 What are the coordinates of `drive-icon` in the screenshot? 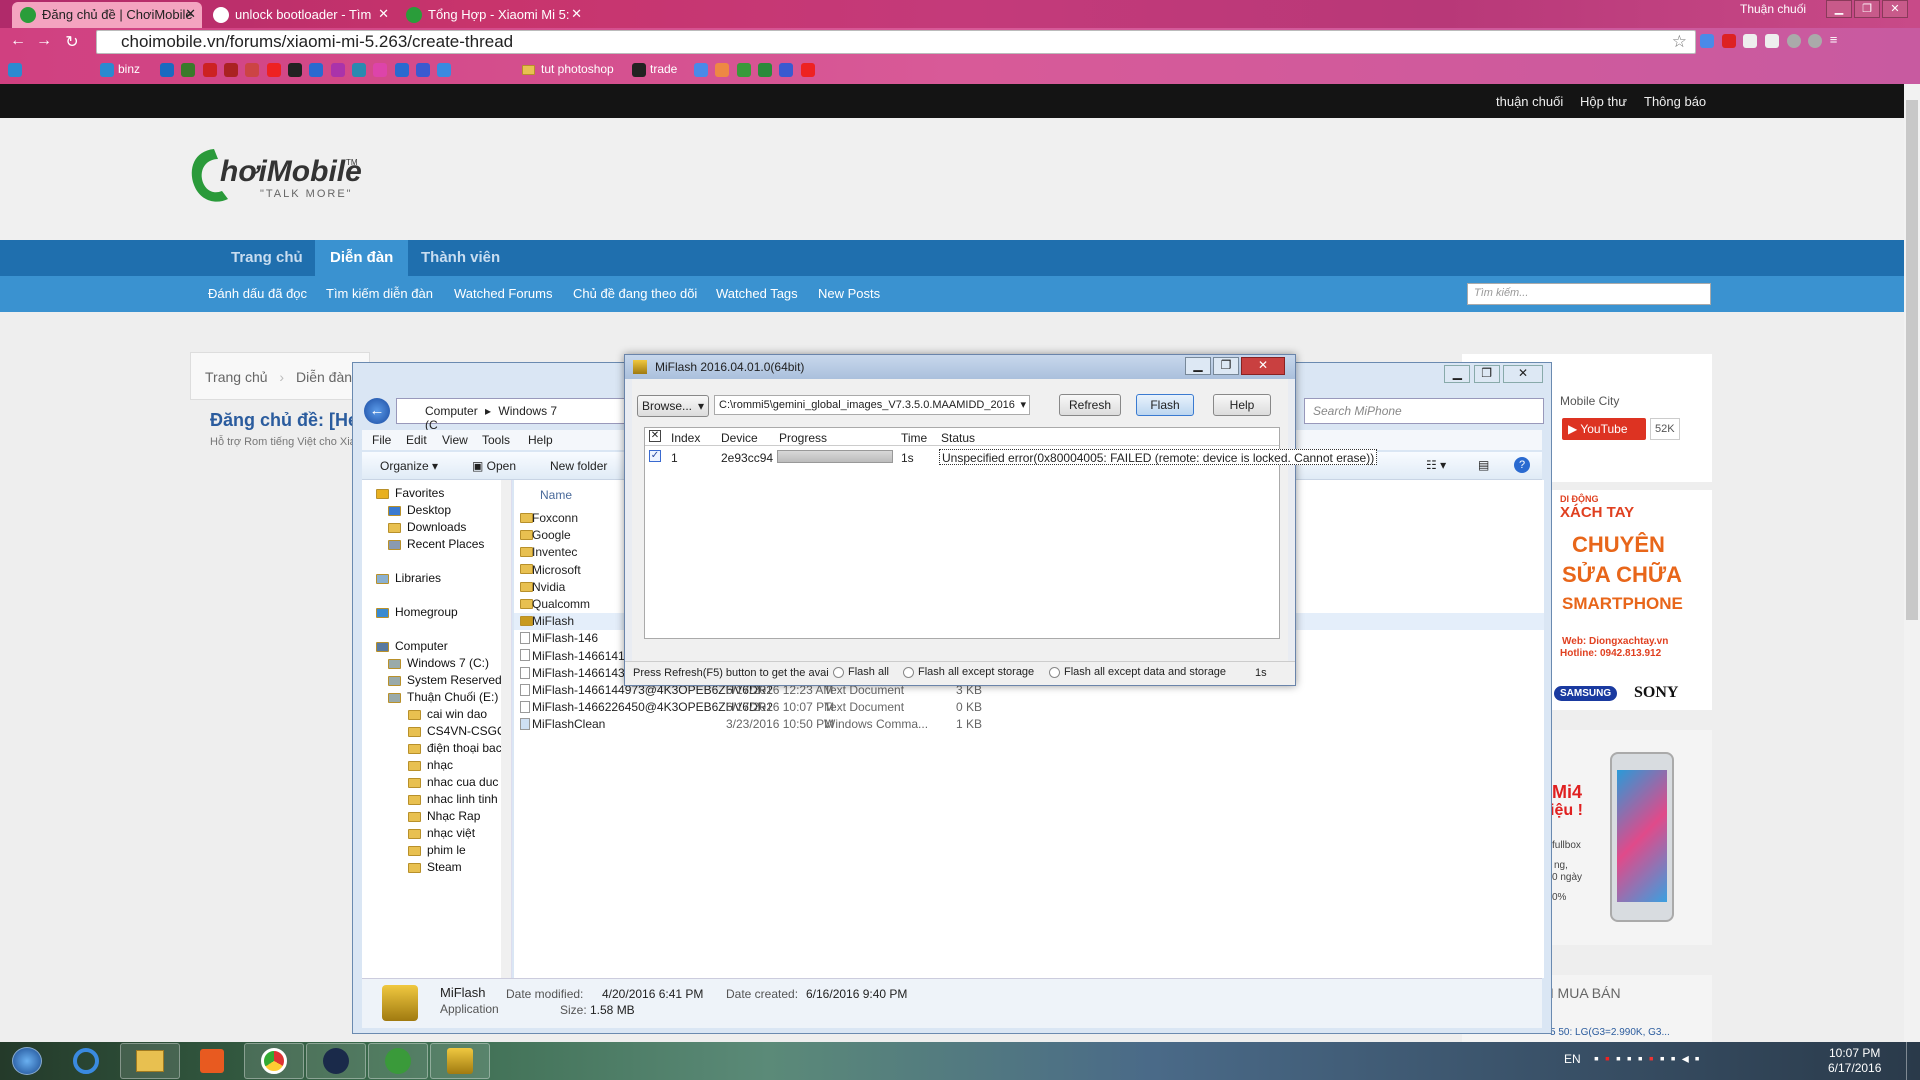 It's located at (765, 69).